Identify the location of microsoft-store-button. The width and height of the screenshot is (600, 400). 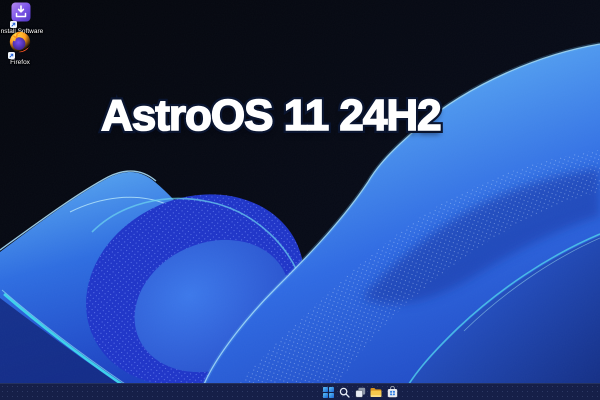
(392, 392).